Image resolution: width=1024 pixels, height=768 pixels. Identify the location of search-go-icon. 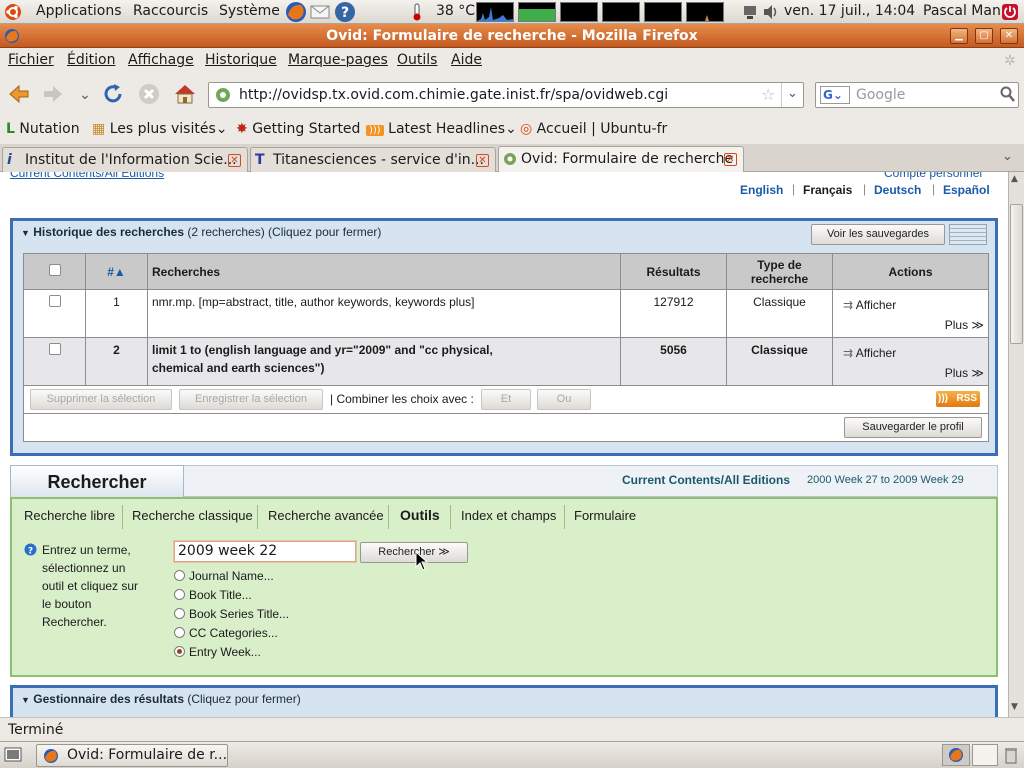
(1008, 96).